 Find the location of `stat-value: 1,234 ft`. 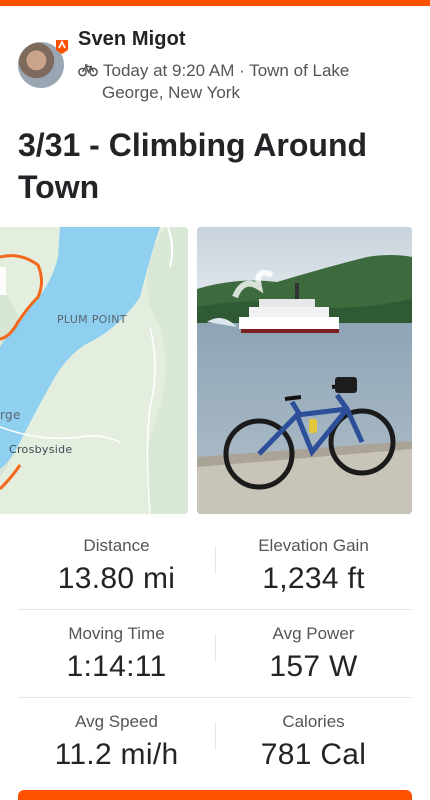

stat-value: 1,234 ft is located at coordinates (313, 578).